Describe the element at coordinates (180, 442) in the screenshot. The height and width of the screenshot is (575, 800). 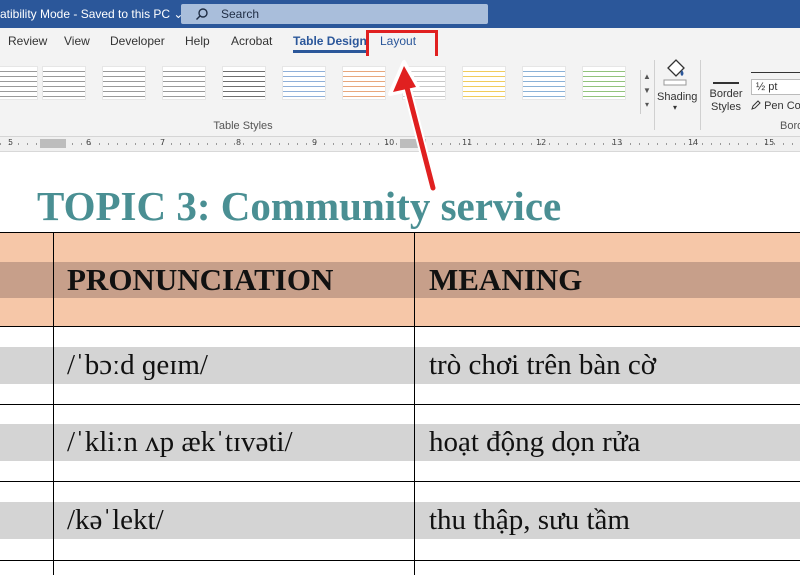
I see `table-cell-pronunciation: /ˈkliːn ʌp ækˈtɪvəti/` at that location.